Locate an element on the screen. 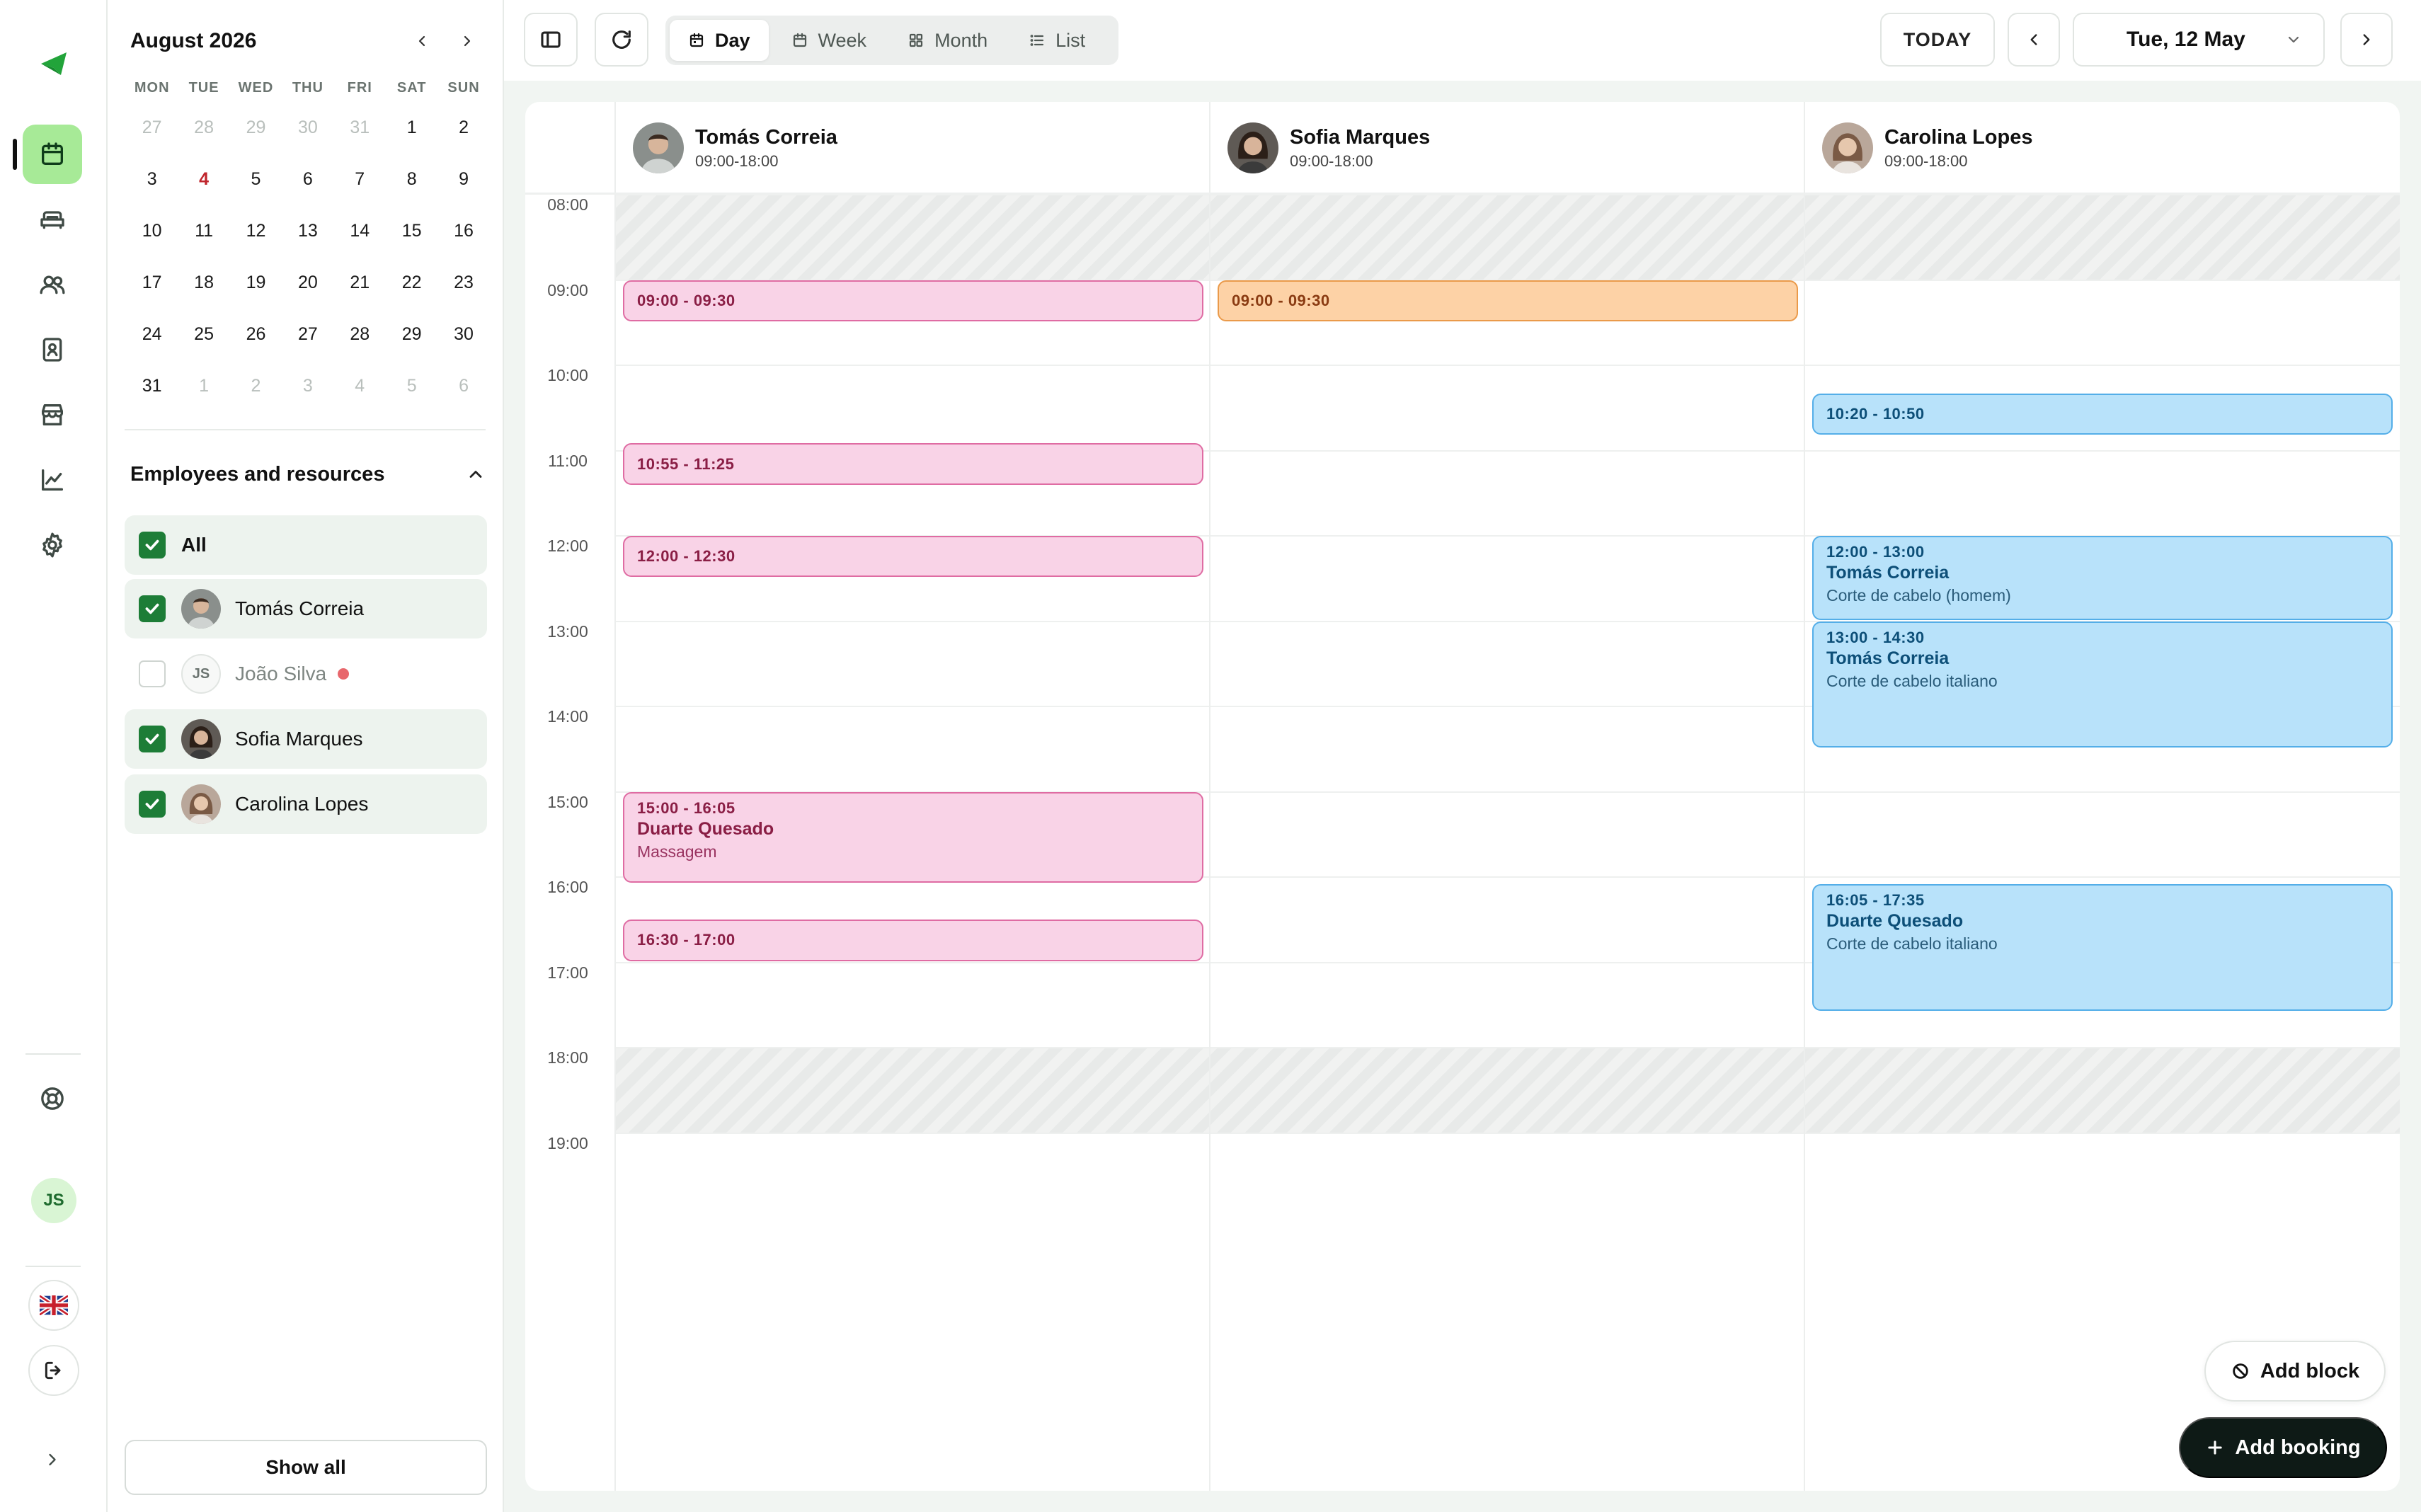 This screenshot has height=1512, width=2421. logout-button is located at coordinates (53, 1370).